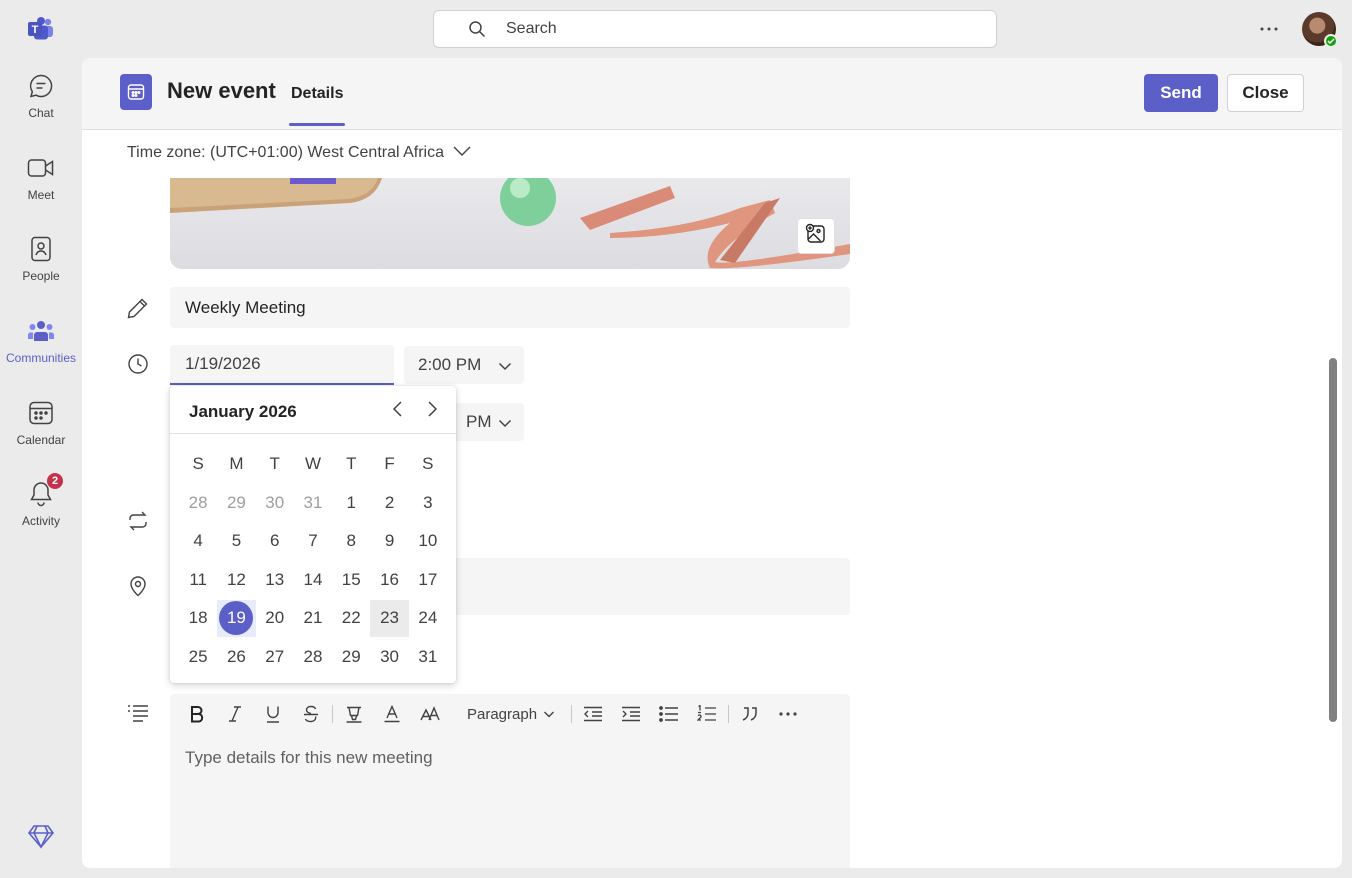  Describe the element at coordinates (313, 618) in the screenshot. I see `day-cell: 21` at that location.